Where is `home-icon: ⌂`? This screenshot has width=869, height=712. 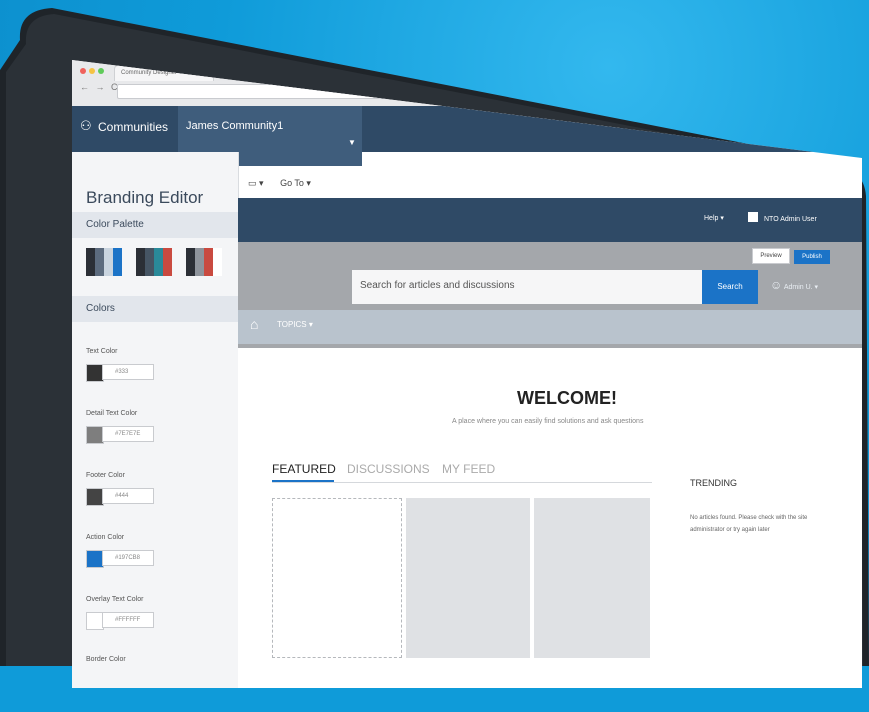 home-icon: ⌂ is located at coordinates (254, 324).